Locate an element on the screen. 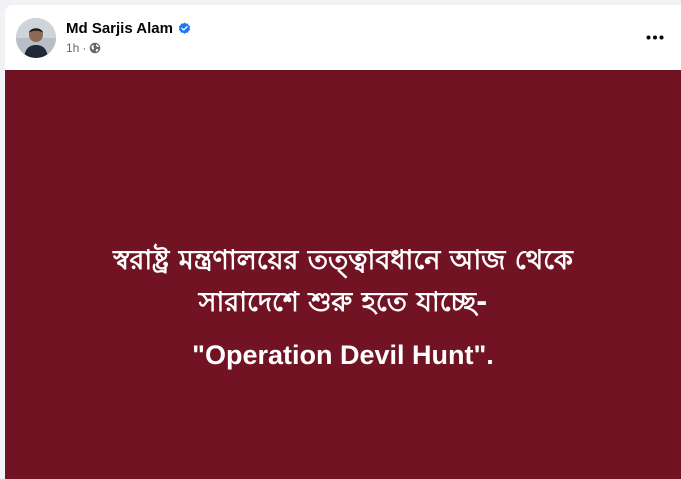 The height and width of the screenshot is (479, 681). more-options-button is located at coordinates (655, 37).